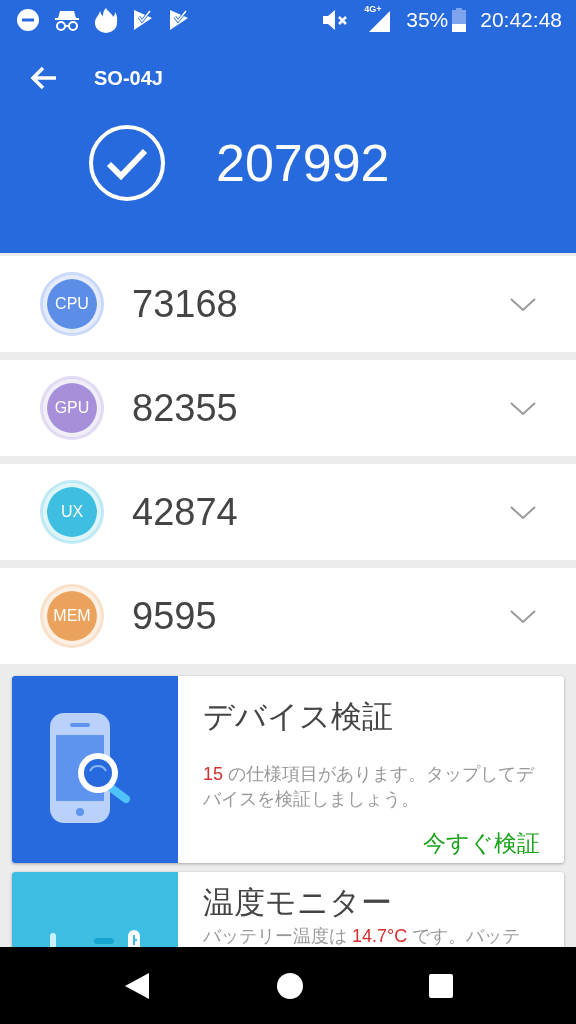 This screenshot has width=576, height=1024. What do you see at coordinates (521, 20) in the screenshot?
I see `clock: 20:42:48` at bounding box center [521, 20].